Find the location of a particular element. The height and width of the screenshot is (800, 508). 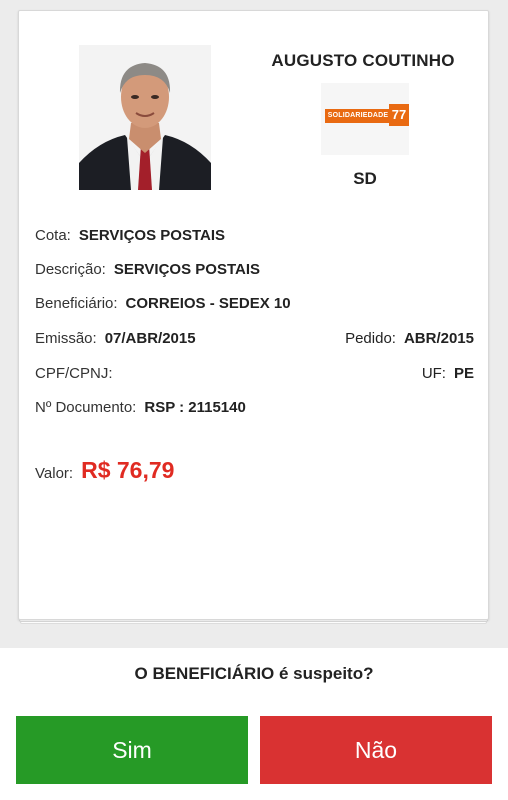

descricao-row: Descrição: SERVIÇOS POSTAIS is located at coordinates (147, 269).